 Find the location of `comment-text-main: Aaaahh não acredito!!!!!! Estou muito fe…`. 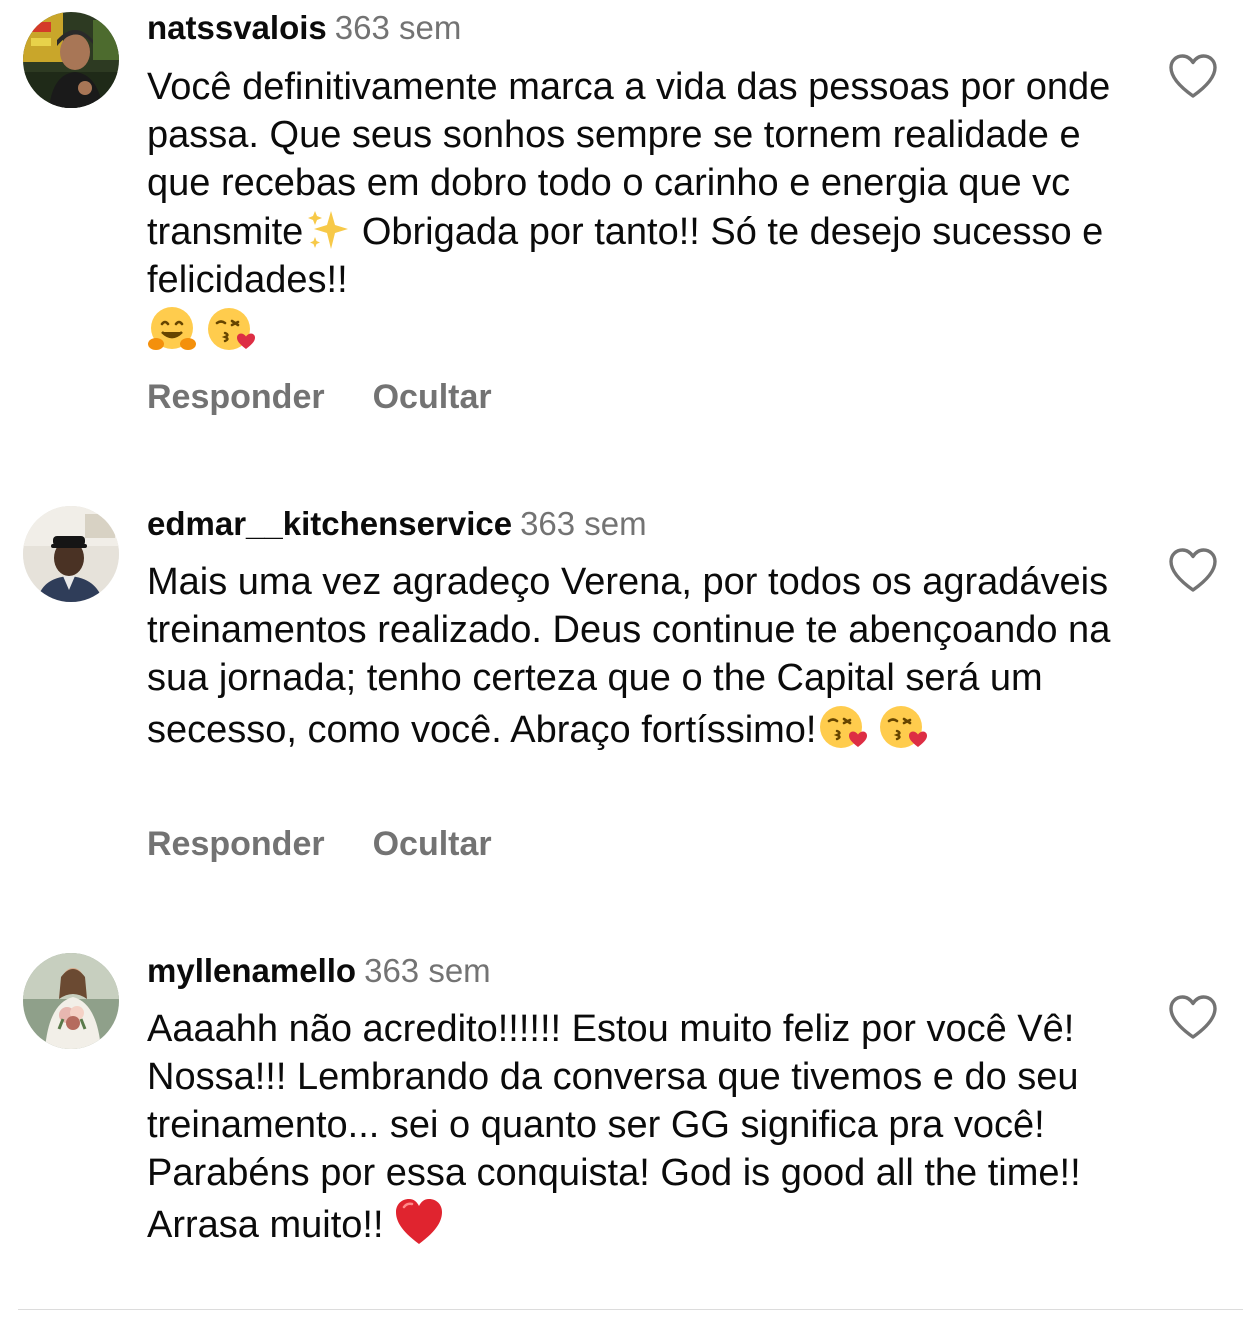

comment-text-main: Aaaahh não acredito!!!!!! Estou muito fe… is located at coordinates (618, 1127).